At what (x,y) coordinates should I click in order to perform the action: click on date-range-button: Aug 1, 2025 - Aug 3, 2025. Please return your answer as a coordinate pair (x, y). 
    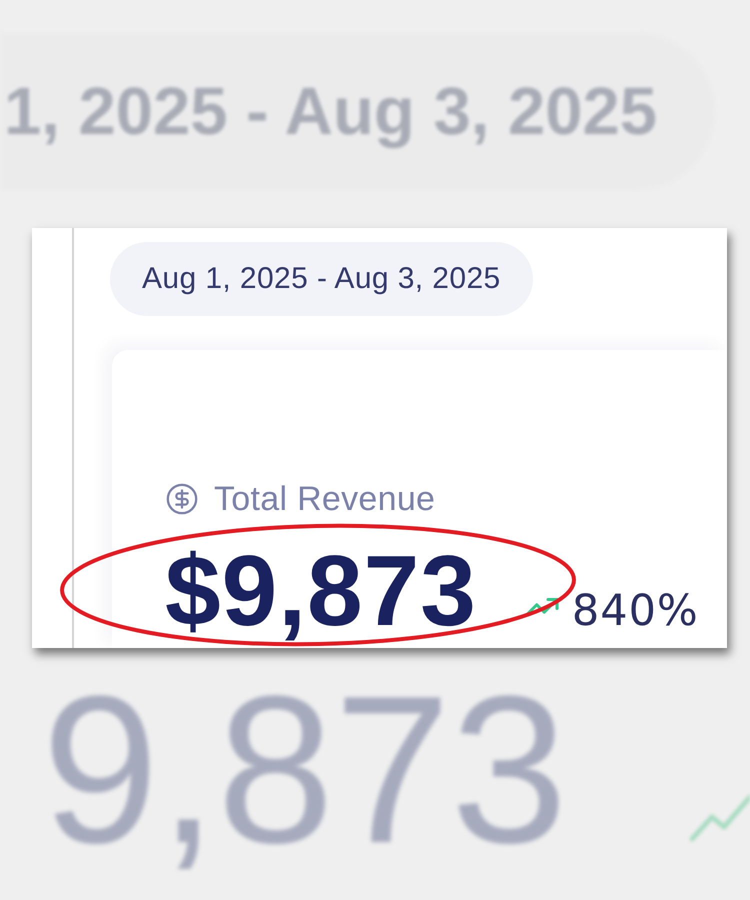
    Looking at the image, I should click on (321, 279).